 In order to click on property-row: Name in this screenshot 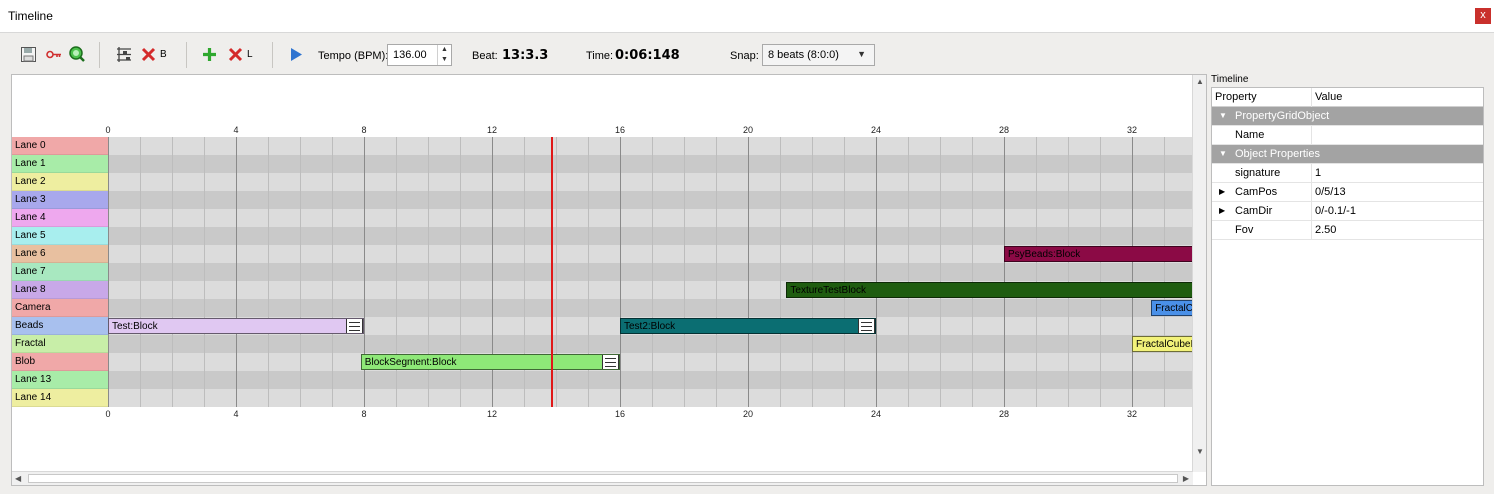, I will do `click(1347, 135)`.